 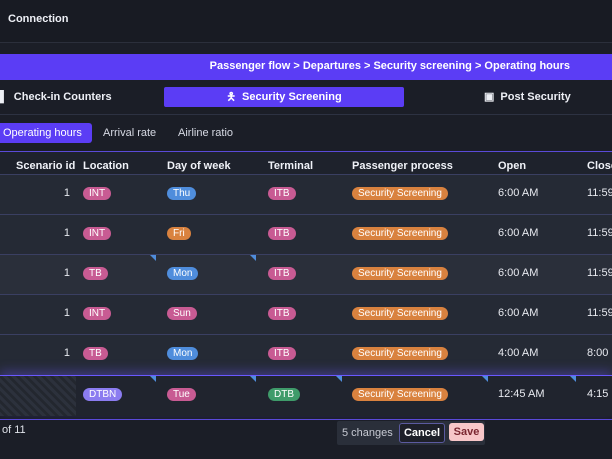 What do you see at coordinates (205, 133) in the screenshot?
I see `tab-airline-ratio: Airline ratio` at bounding box center [205, 133].